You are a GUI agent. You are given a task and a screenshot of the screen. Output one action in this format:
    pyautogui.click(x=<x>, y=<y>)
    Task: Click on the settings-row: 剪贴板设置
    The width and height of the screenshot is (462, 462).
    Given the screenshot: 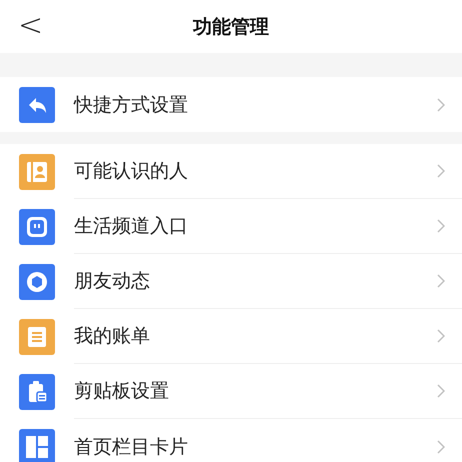 What is the action you would take?
    pyautogui.click(x=231, y=391)
    